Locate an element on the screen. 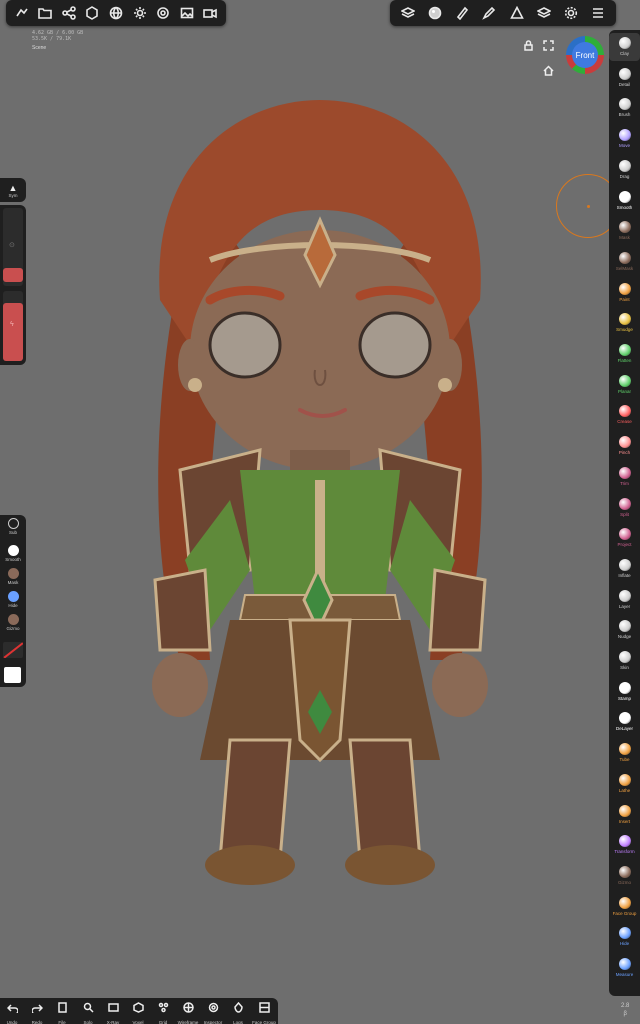  undo-icon is located at coordinates (12, 1009).